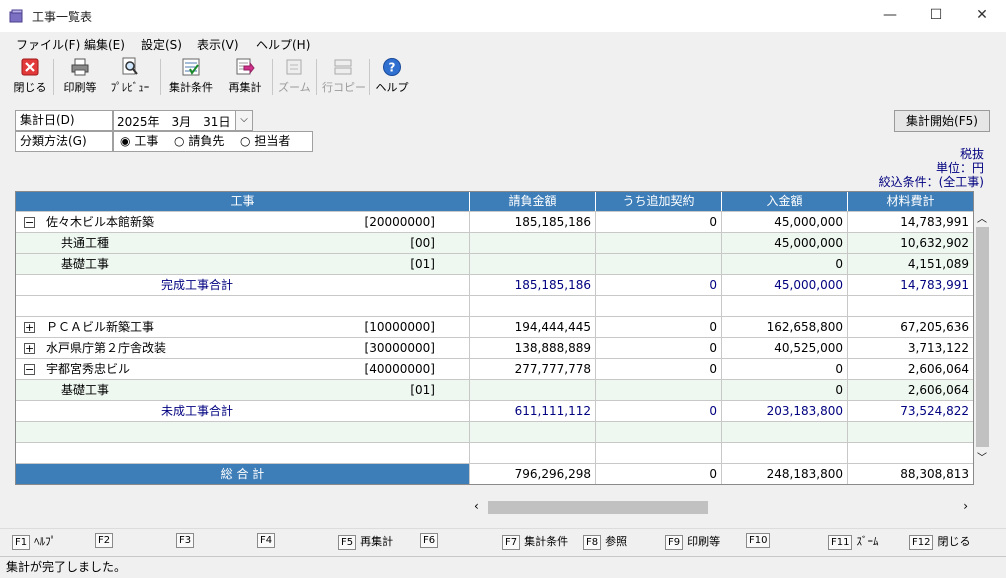  I want to click on horizontal-scroll-thumb, so click(598, 507).